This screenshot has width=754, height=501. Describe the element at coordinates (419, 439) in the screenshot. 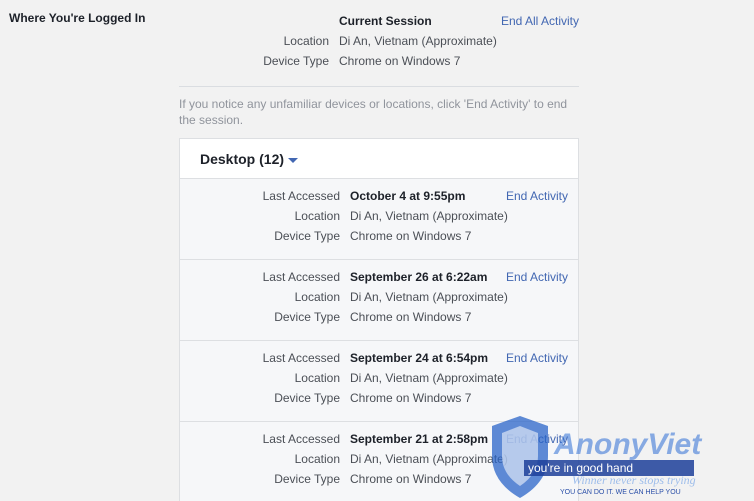

I see `last-accessed-value: September 21 at 2:58pm` at that location.